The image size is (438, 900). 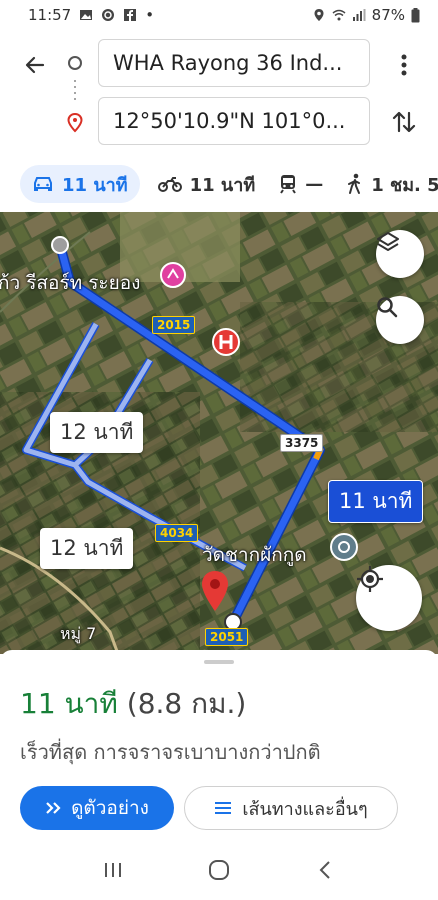 What do you see at coordinates (376, 501) in the screenshot?
I see `primary-route-time-bubble: 11 นาที` at bounding box center [376, 501].